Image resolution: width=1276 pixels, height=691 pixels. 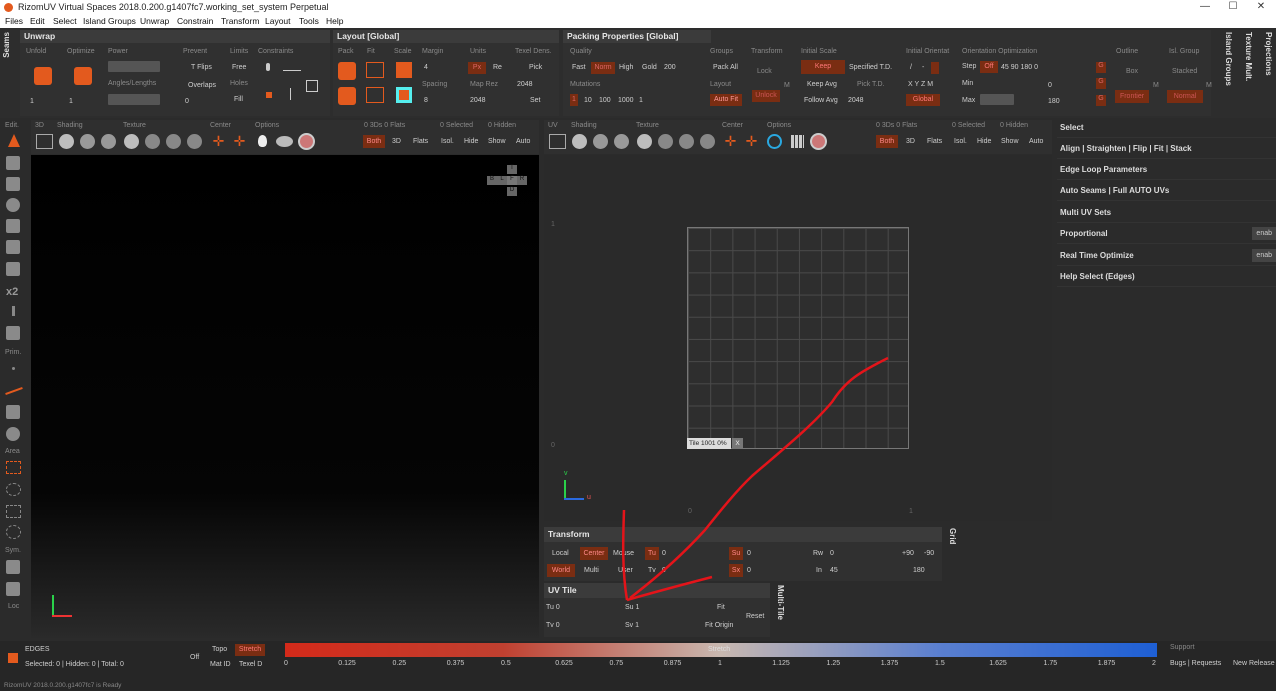 I want to click on shading-mix-icon, so click(x=108, y=141).